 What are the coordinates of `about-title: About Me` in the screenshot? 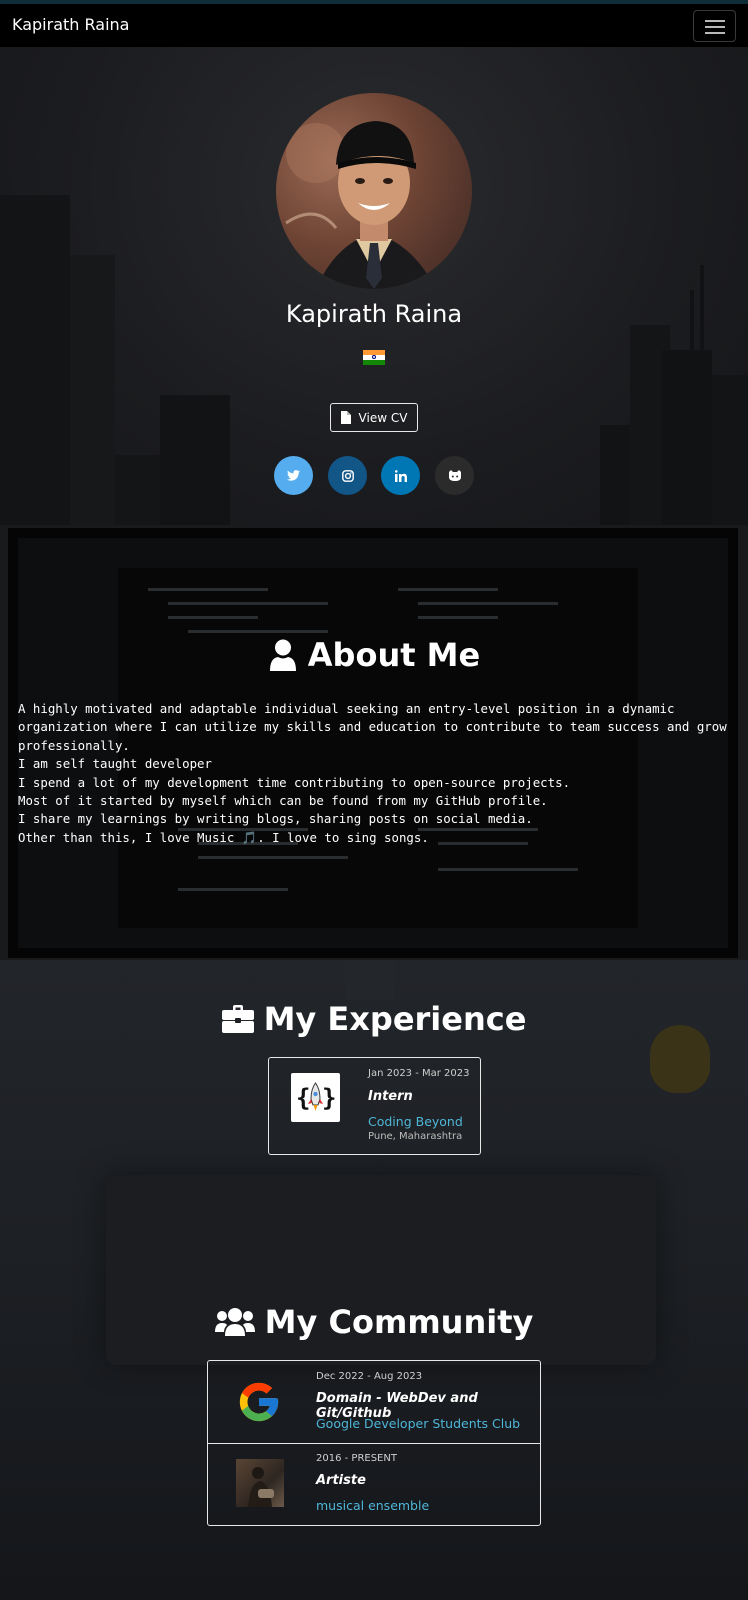 It's located at (374, 655).